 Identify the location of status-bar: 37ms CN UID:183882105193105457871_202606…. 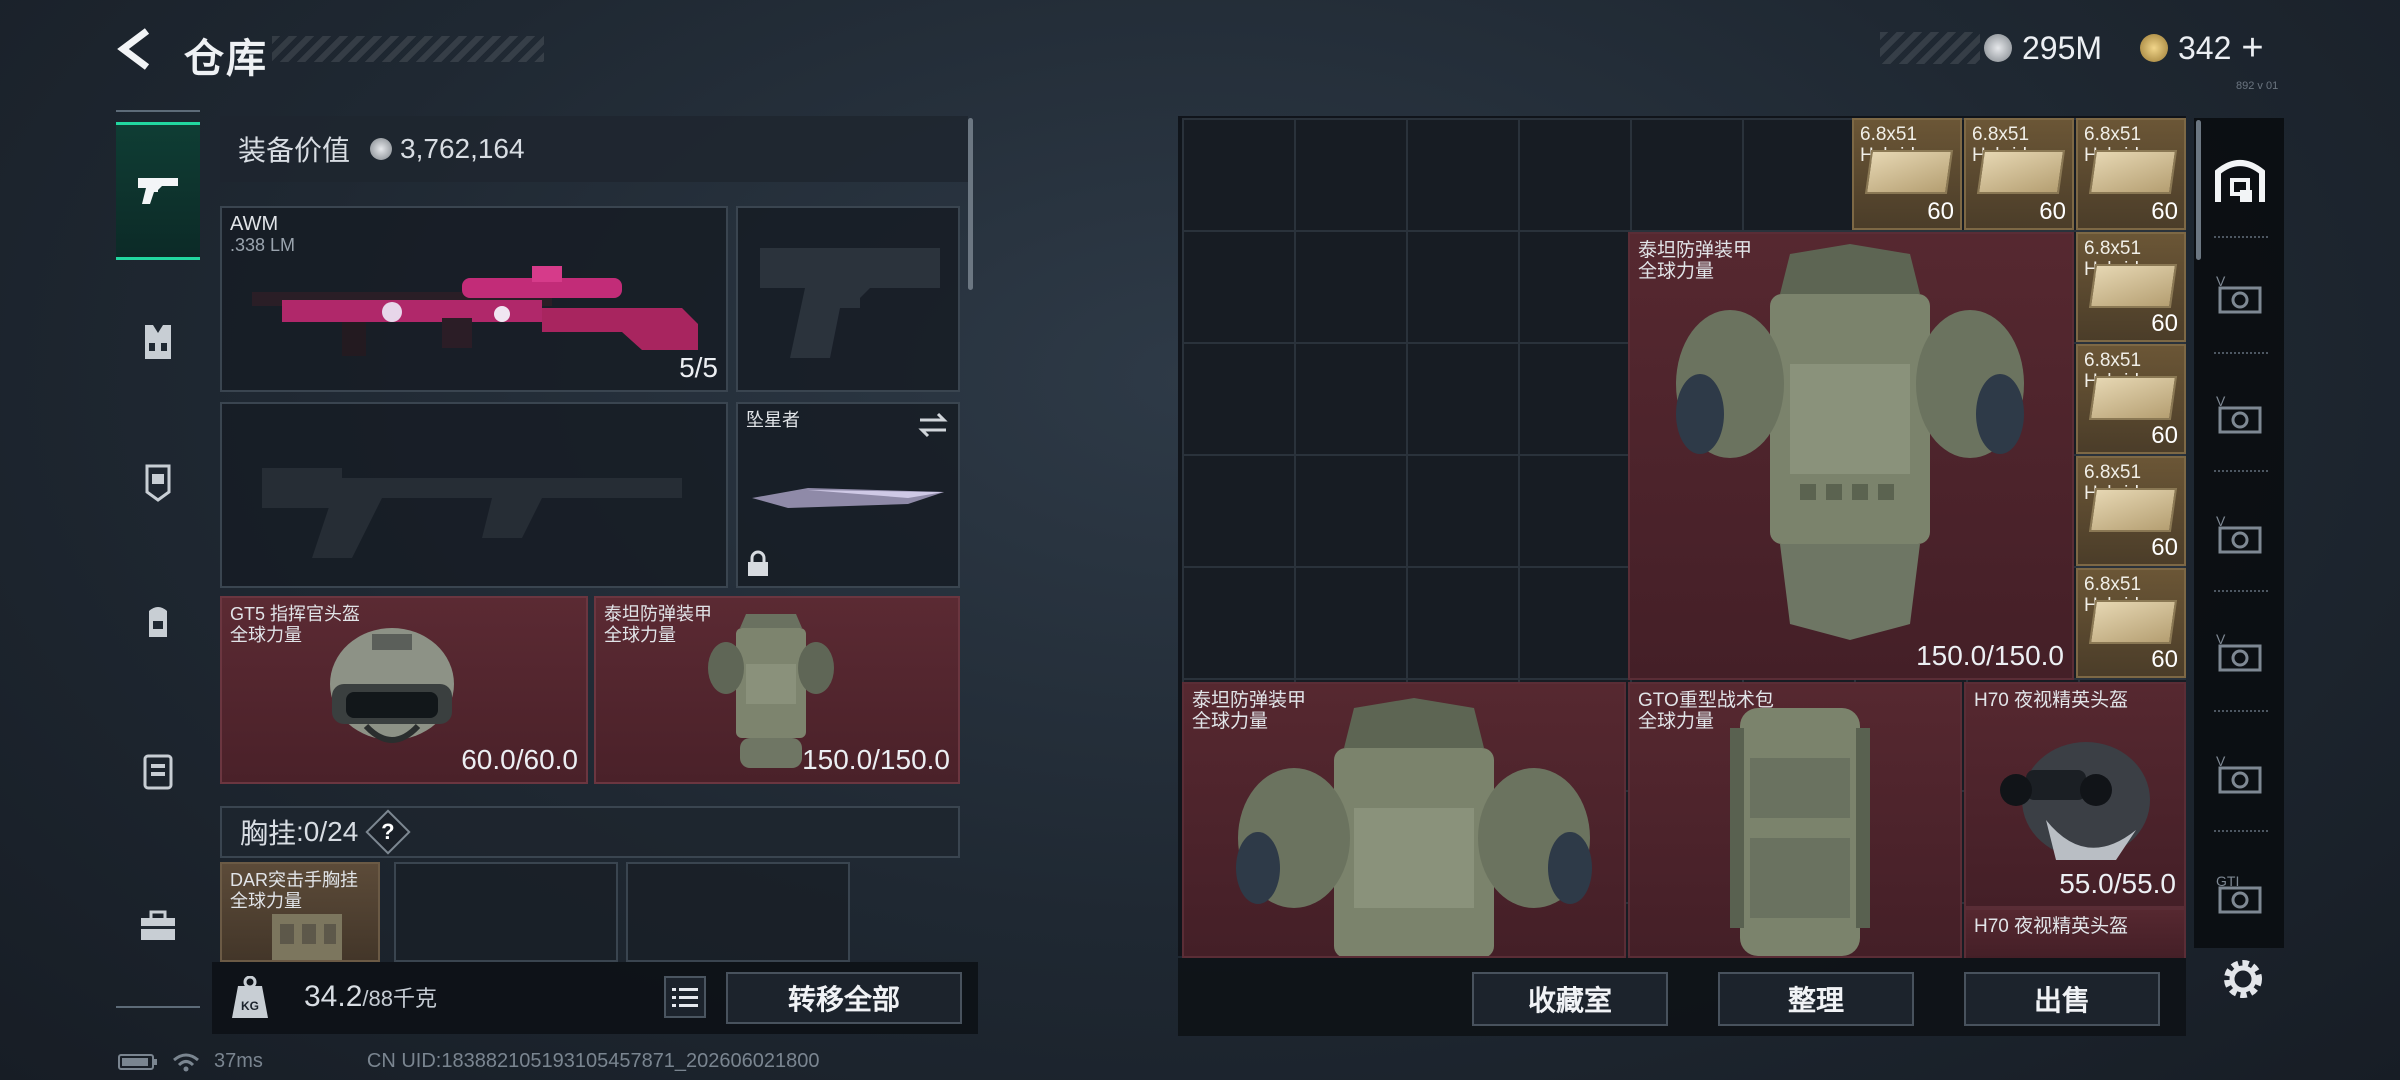
(469, 1061).